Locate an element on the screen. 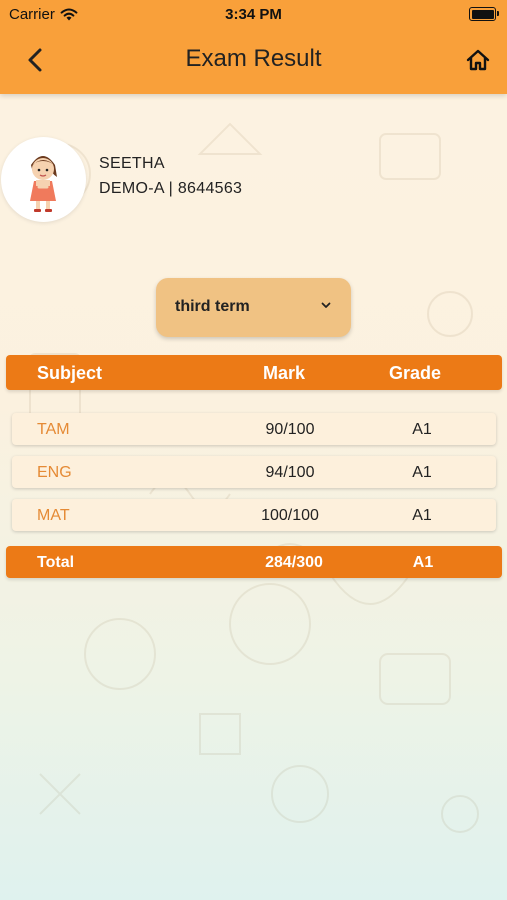  term-selected-value: third term is located at coordinates (212, 306).